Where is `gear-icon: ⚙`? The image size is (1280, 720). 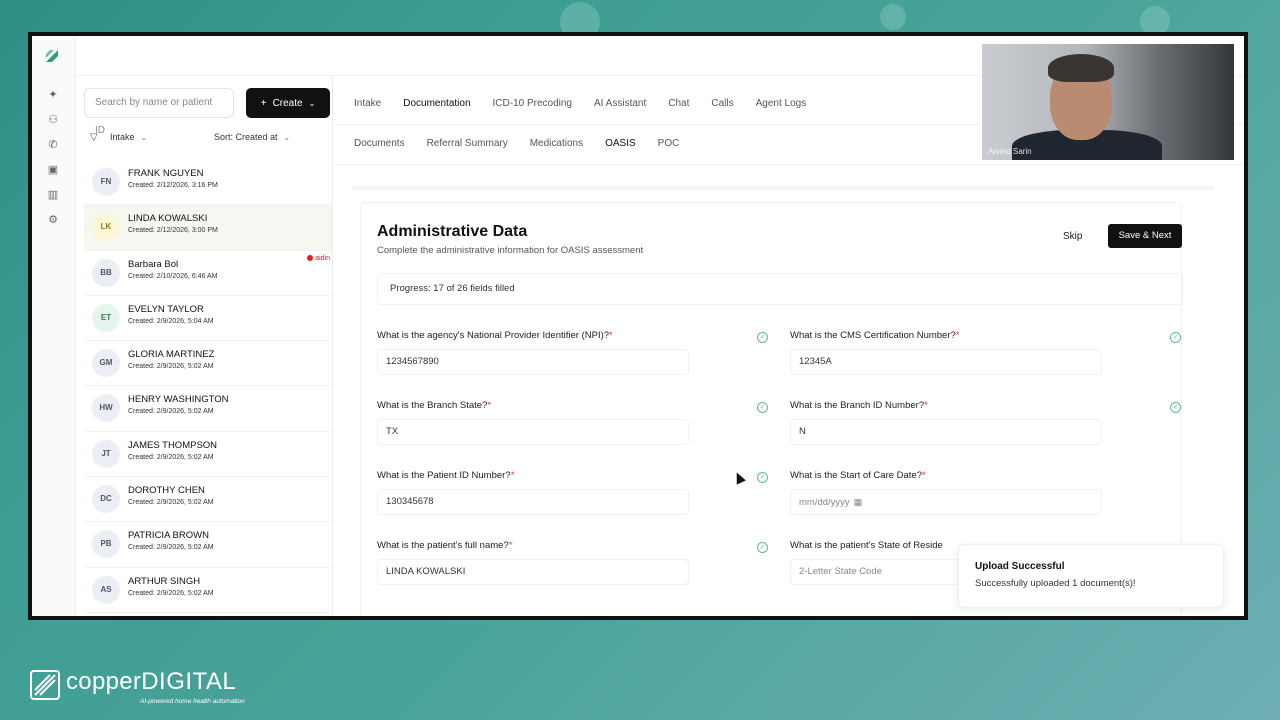 gear-icon: ⚙ is located at coordinates (53, 220).